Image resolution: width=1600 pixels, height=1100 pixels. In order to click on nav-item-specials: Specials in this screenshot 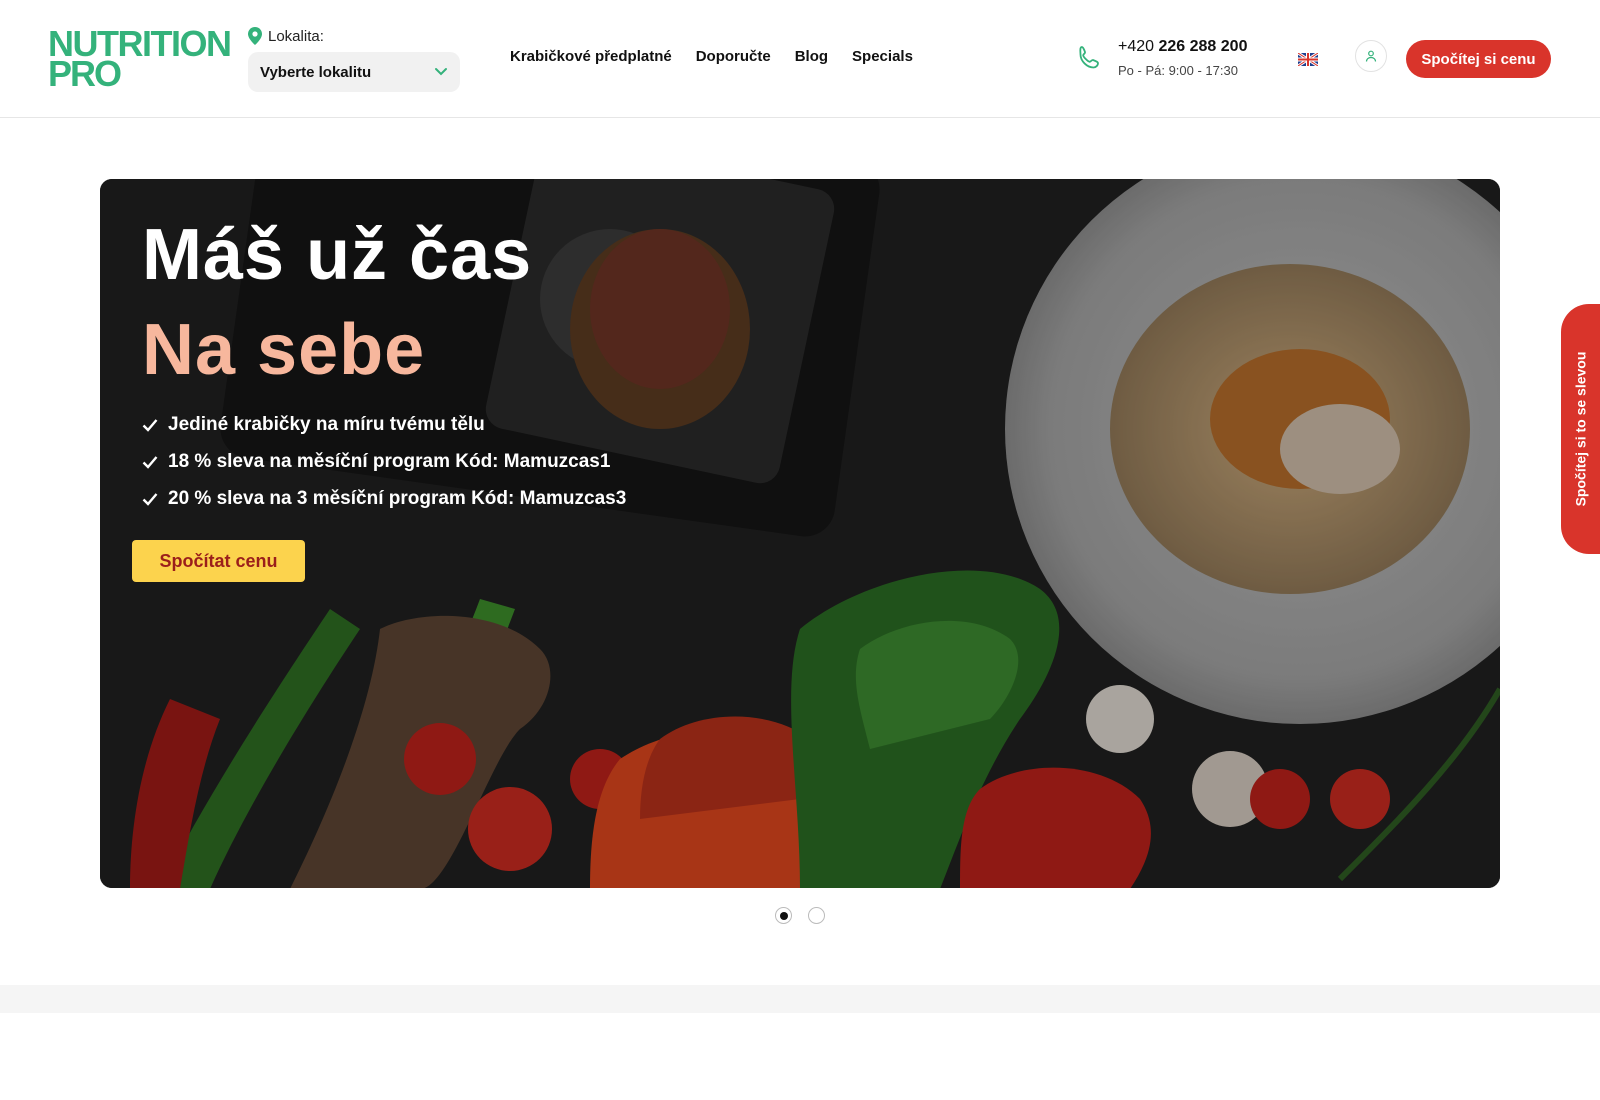, I will do `click(882, 56)`.